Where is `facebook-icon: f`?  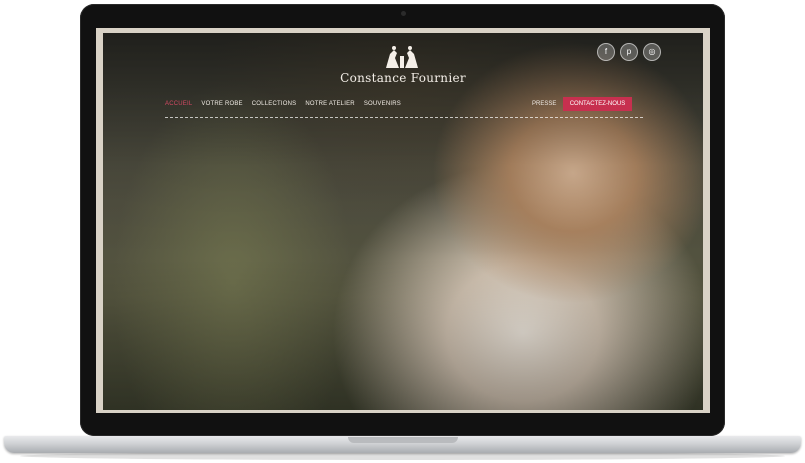 facebook-icon: f is located at coordinates (606, 52).